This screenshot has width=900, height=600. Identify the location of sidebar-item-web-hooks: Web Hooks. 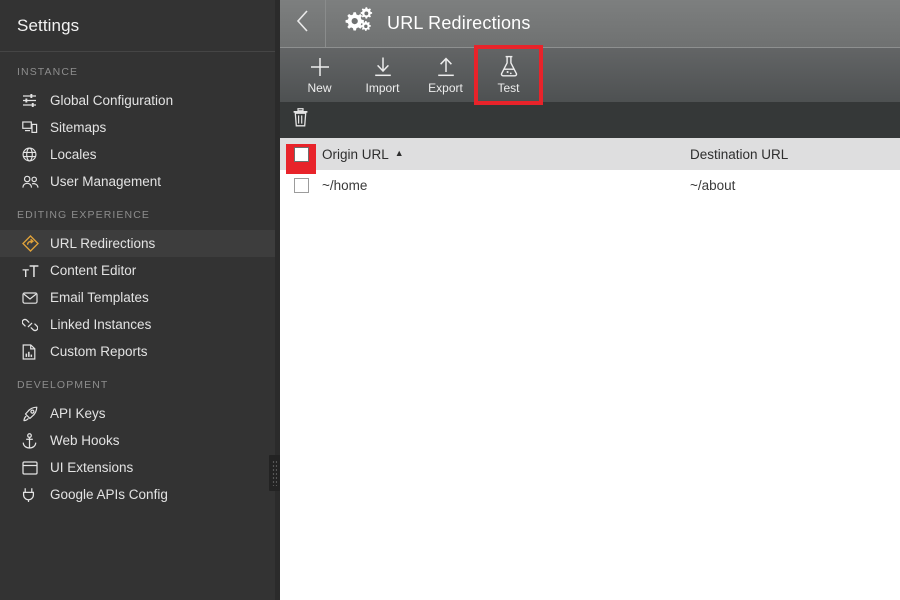
(140, 440).